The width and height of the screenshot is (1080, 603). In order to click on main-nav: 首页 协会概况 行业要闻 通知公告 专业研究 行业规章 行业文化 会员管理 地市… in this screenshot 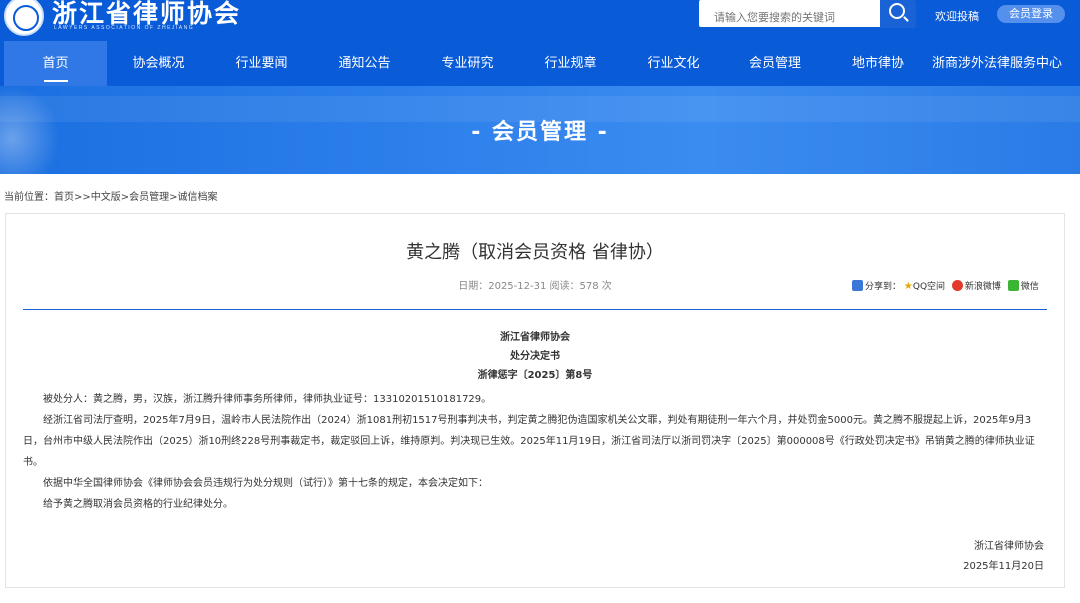, I will do `click(540, 63)`.